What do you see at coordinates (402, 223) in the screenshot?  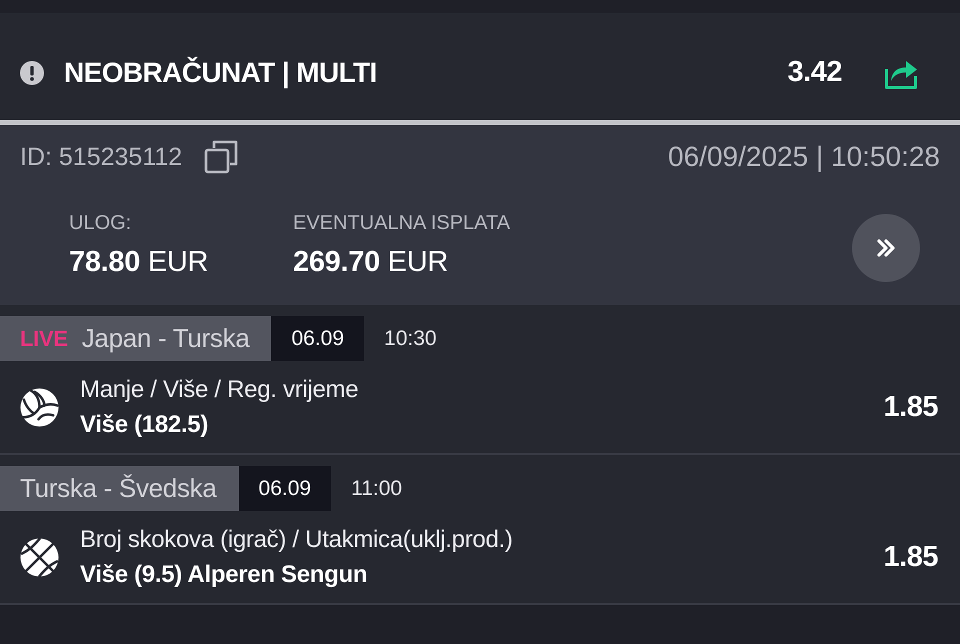 I see `payout-label: EVENTUALNA ISPLATA` at bounding box center [402, 223].